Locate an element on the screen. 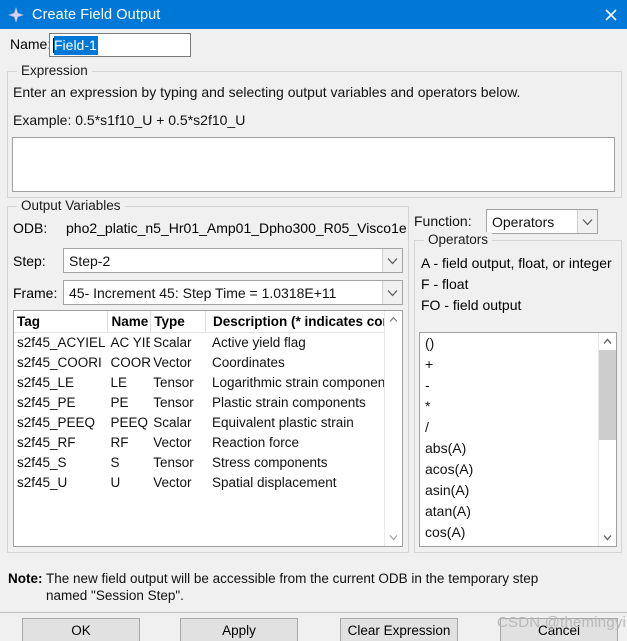  cell-name: RF is located at coordinates (119, 442).